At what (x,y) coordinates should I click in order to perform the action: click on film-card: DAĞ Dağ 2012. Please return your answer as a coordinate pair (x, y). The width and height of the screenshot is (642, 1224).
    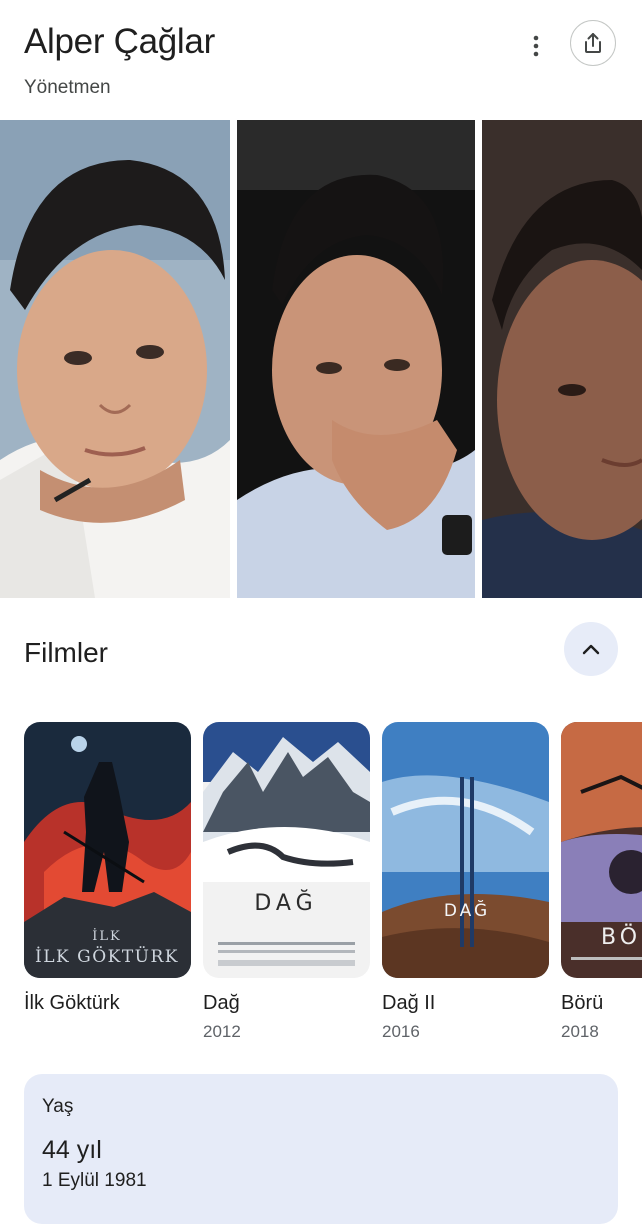
    Looking at the image, I should click on (286, 881).